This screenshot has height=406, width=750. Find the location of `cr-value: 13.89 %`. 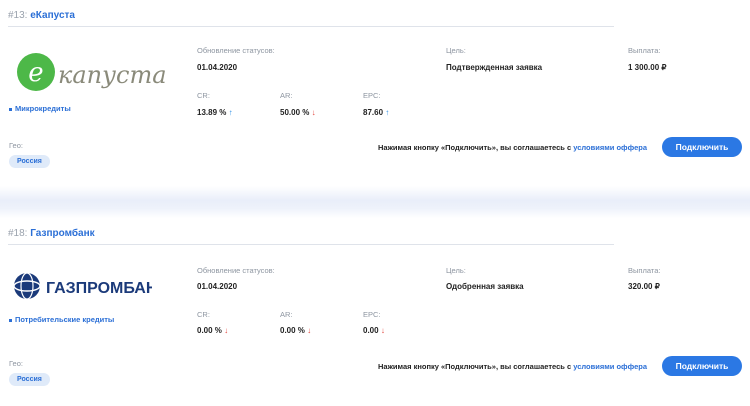

cr-value: 13.89 % is located at coordinates (212, 112).